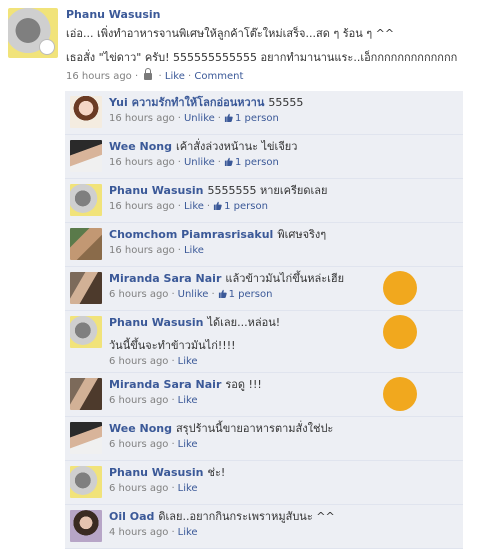 Image resolution: width=484 pixels, height=553 pixels. I want to click on comment-body: พิเศษจริงๆ, so click(302, 234).